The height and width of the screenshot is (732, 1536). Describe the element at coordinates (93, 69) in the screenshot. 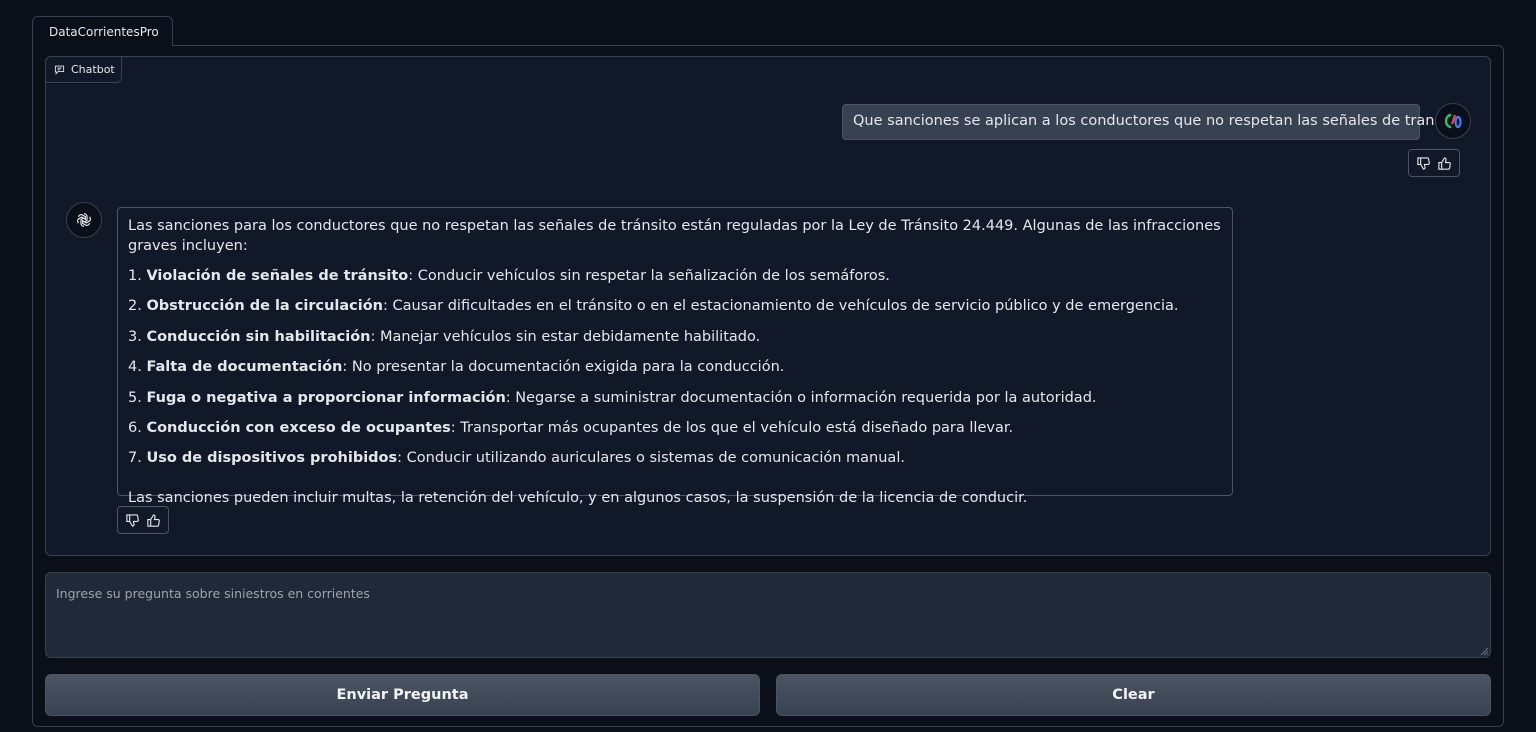

I see `chatbot-label-text: Chatbot` at that location.